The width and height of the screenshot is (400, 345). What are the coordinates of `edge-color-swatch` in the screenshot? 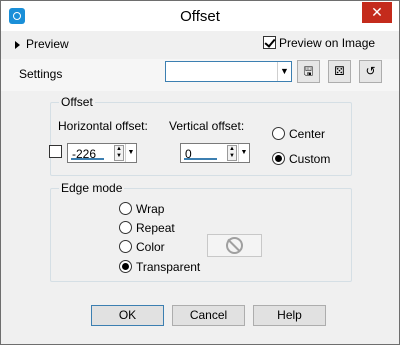 It's located at (234, 245).